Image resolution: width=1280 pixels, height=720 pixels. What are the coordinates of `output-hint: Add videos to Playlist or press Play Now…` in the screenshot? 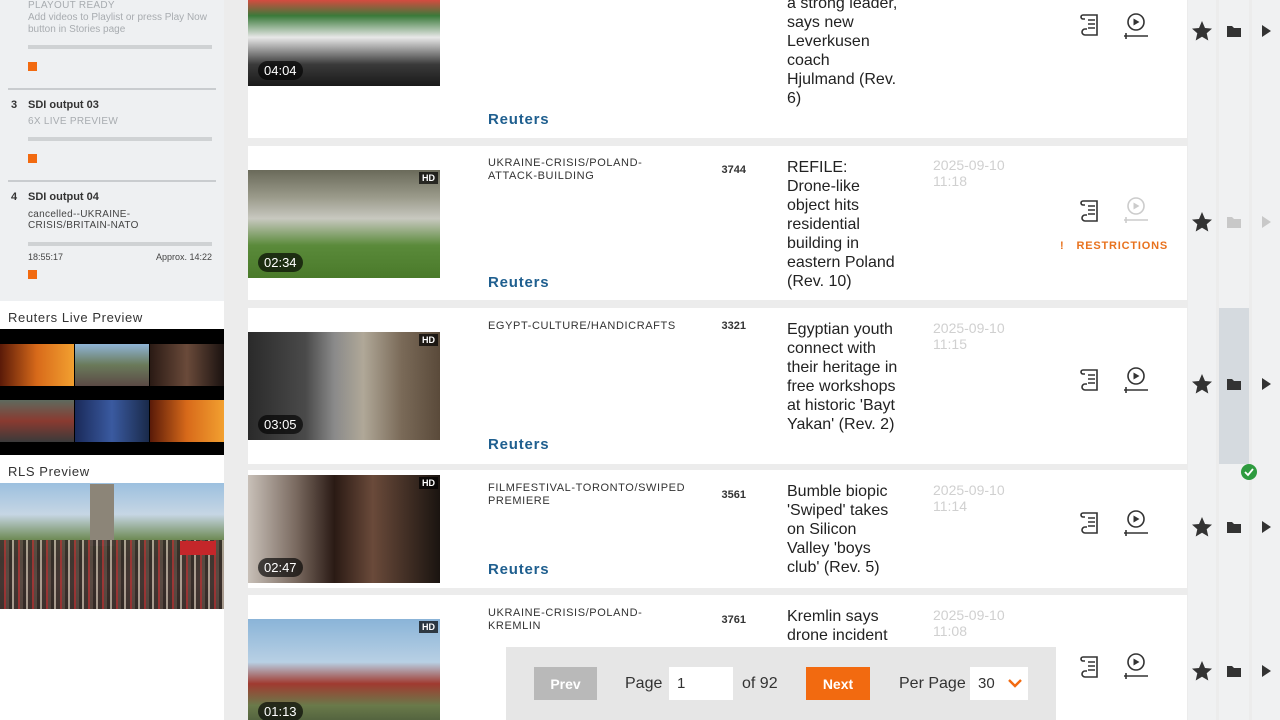 It's located at (117, 23).